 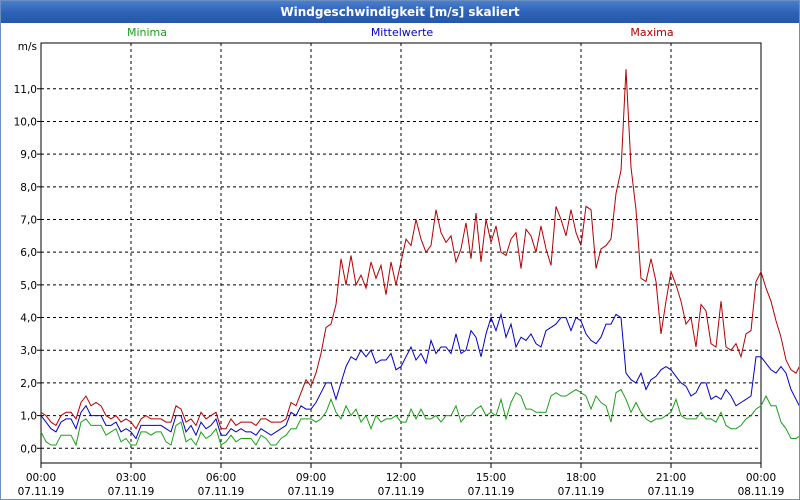 I want to click on y-axis-unit: m/s, so click(x=27, y=47).